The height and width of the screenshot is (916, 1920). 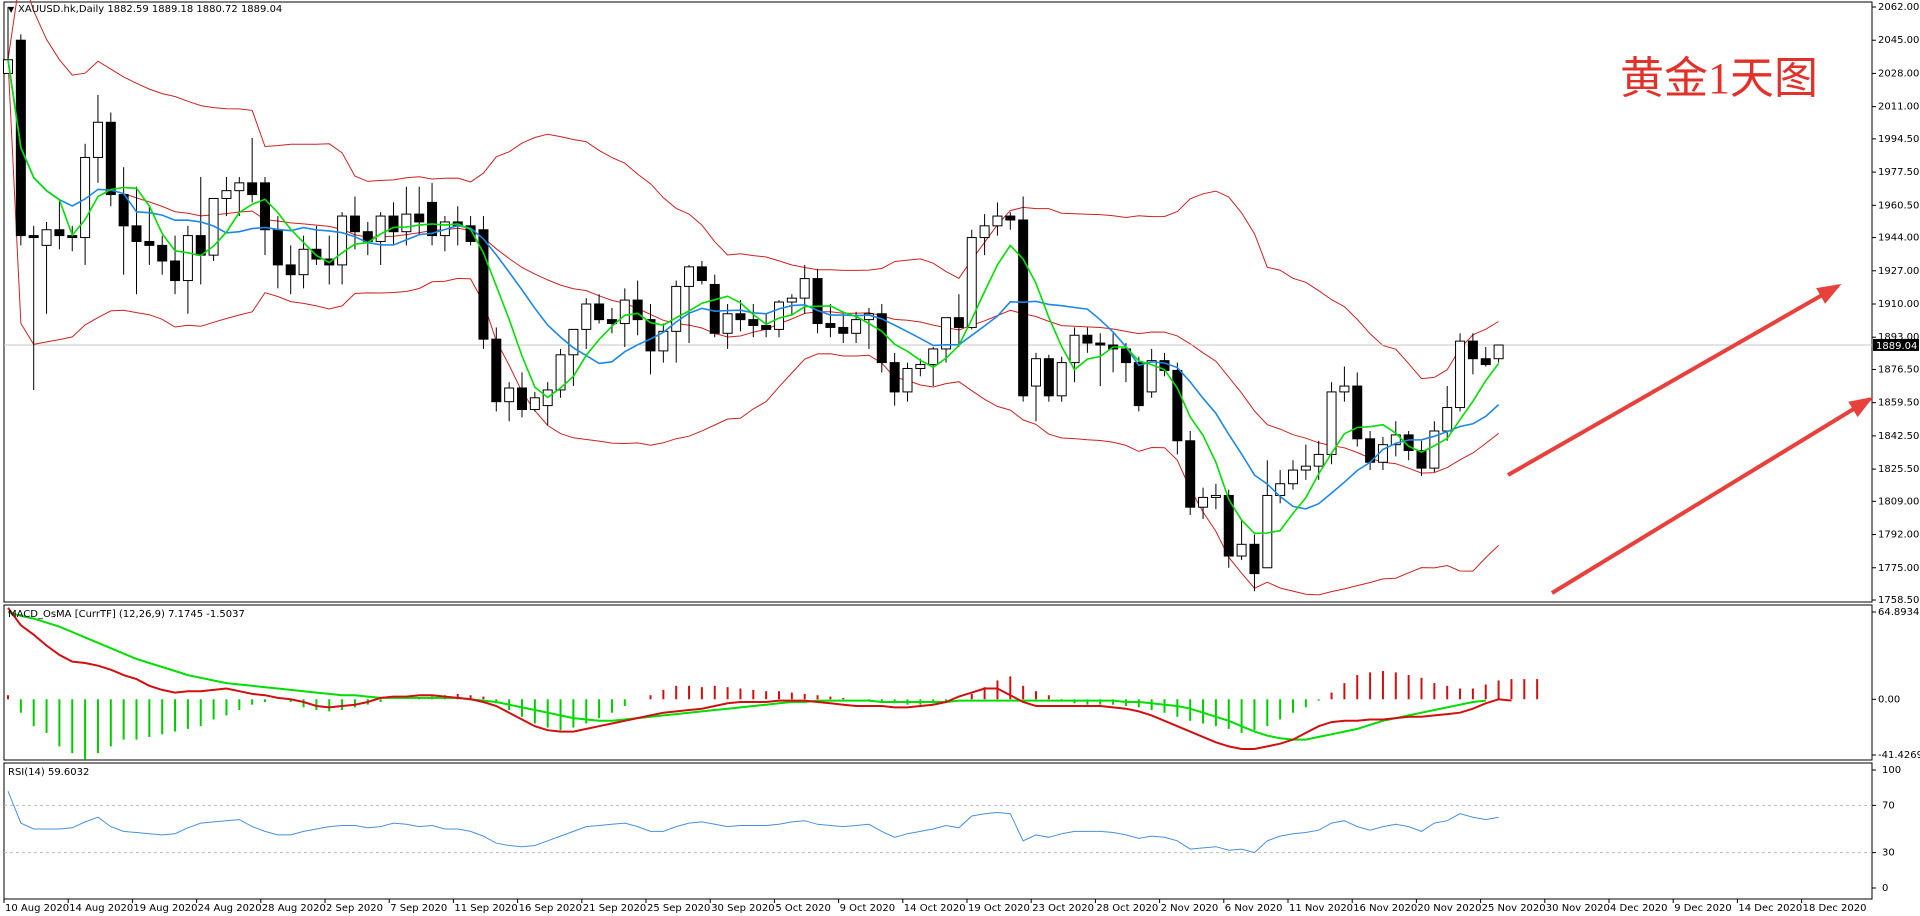 What do you see at coordinates (1514, 908) in the screenshot?
I see `date-tick-label: 25 Nov 2020` at bounding box center [1514, 908].